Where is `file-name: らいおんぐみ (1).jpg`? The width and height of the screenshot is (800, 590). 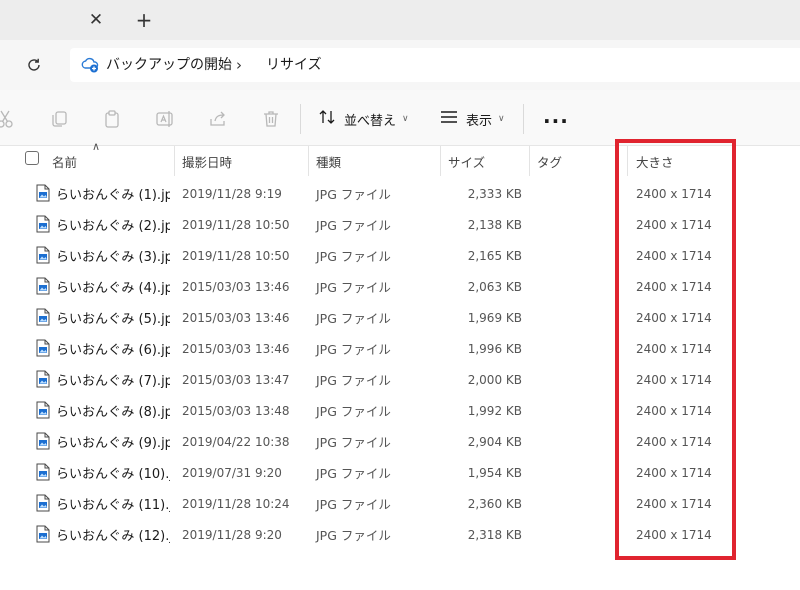
file-name: らいおんぐみ (1).jpg is located at coordinates (113, 195).